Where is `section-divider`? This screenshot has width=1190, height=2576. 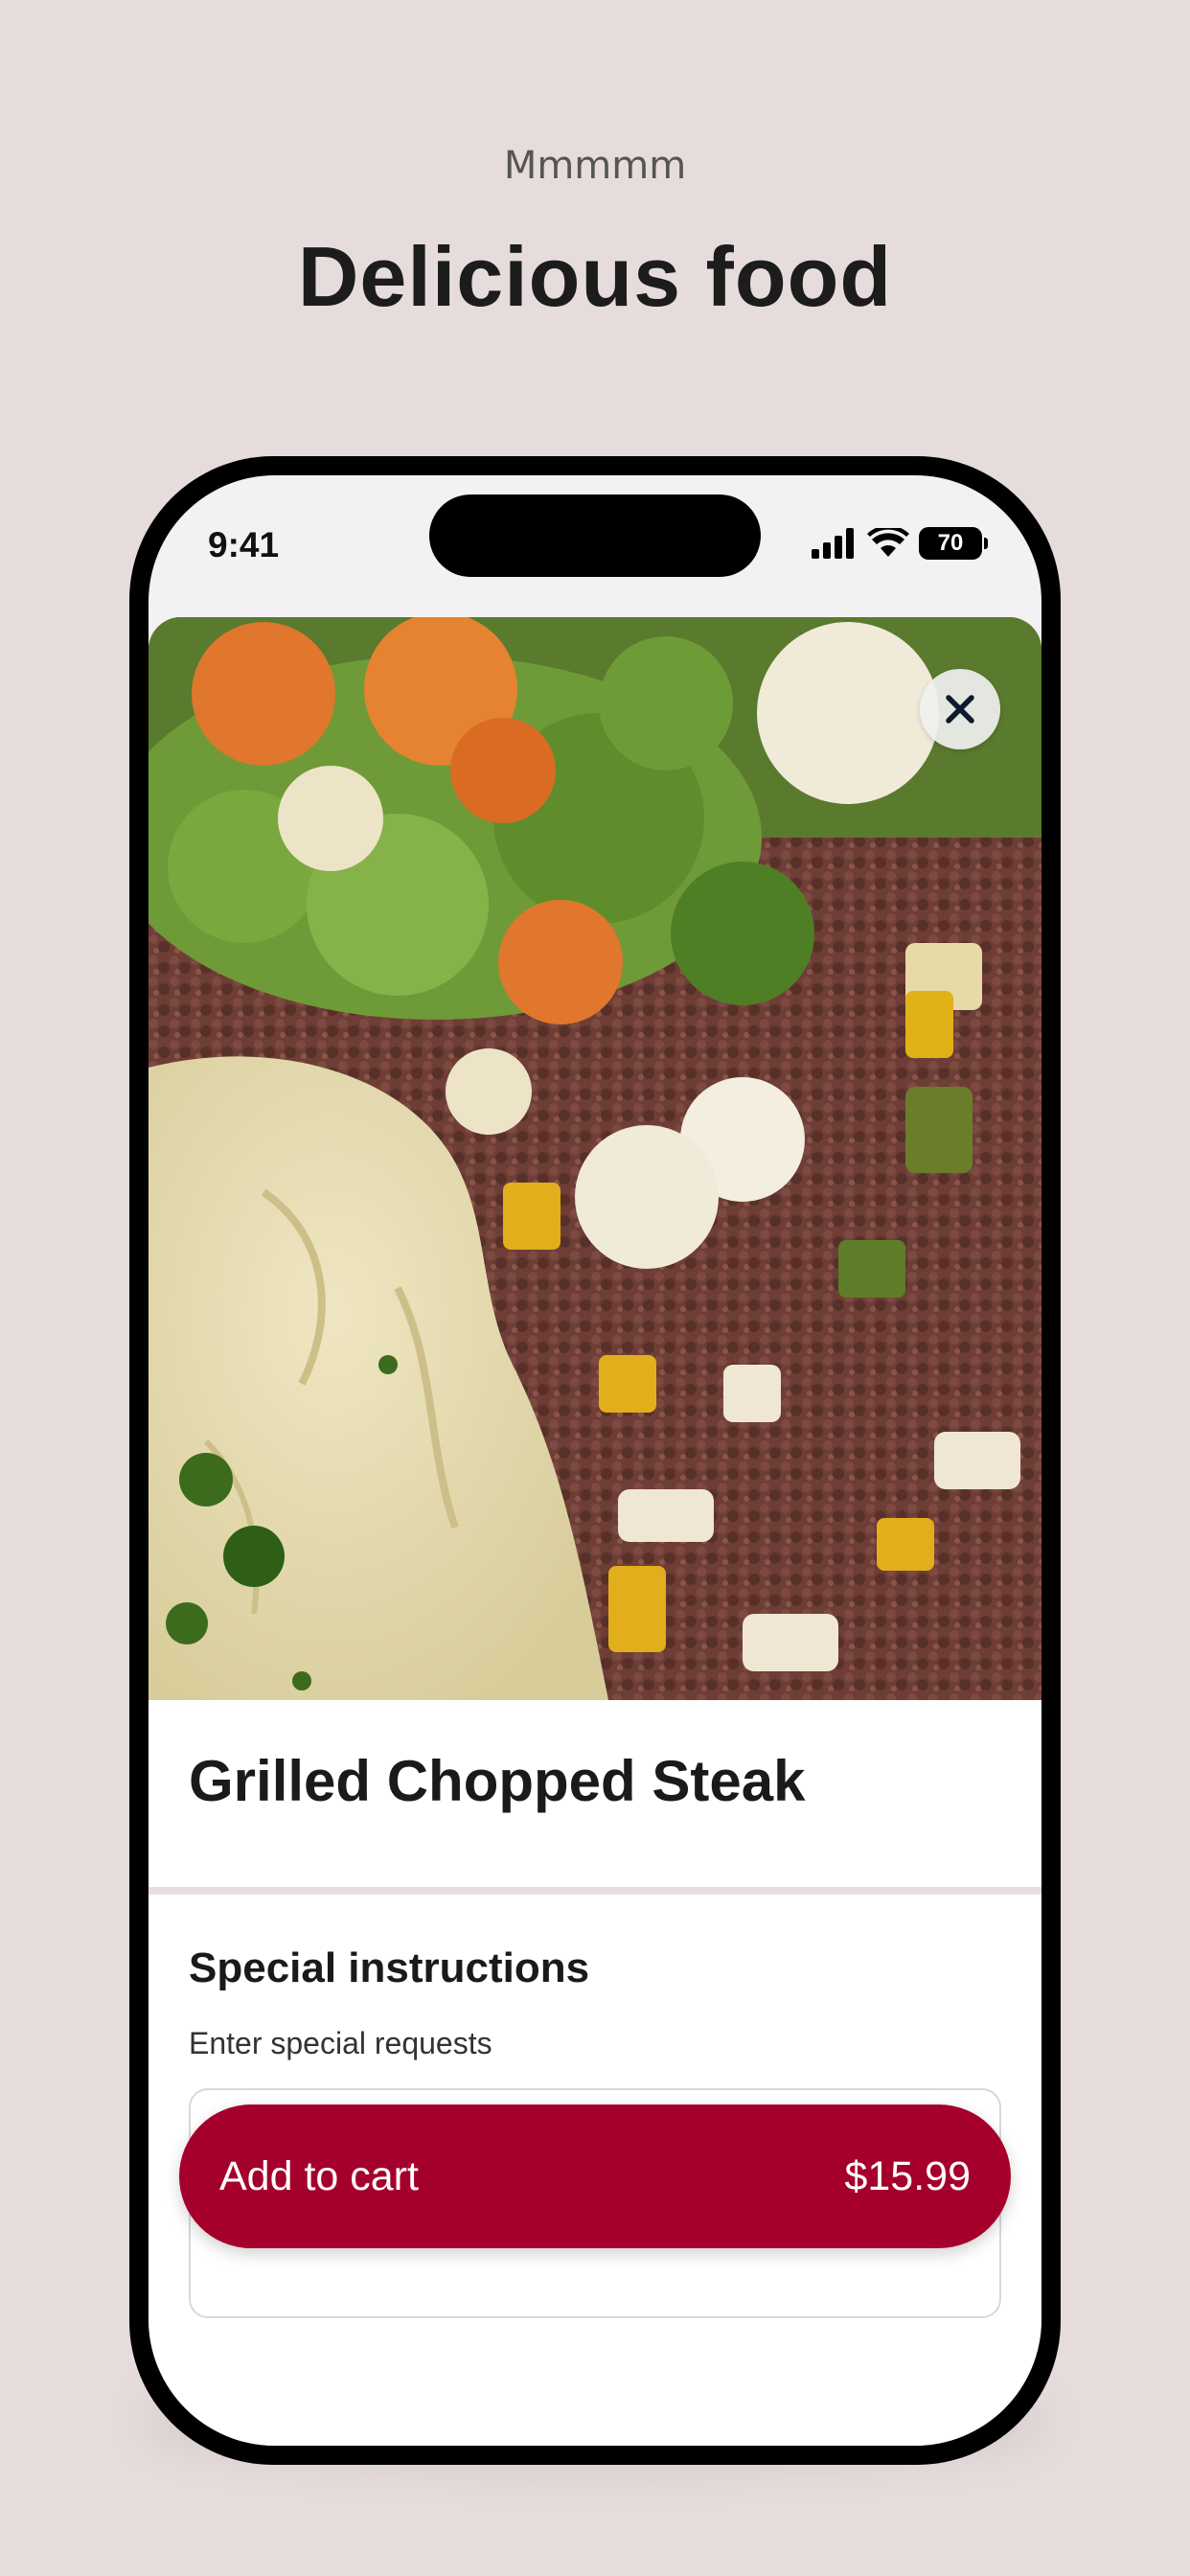 section-divider is located at coordinates (595, 1891).